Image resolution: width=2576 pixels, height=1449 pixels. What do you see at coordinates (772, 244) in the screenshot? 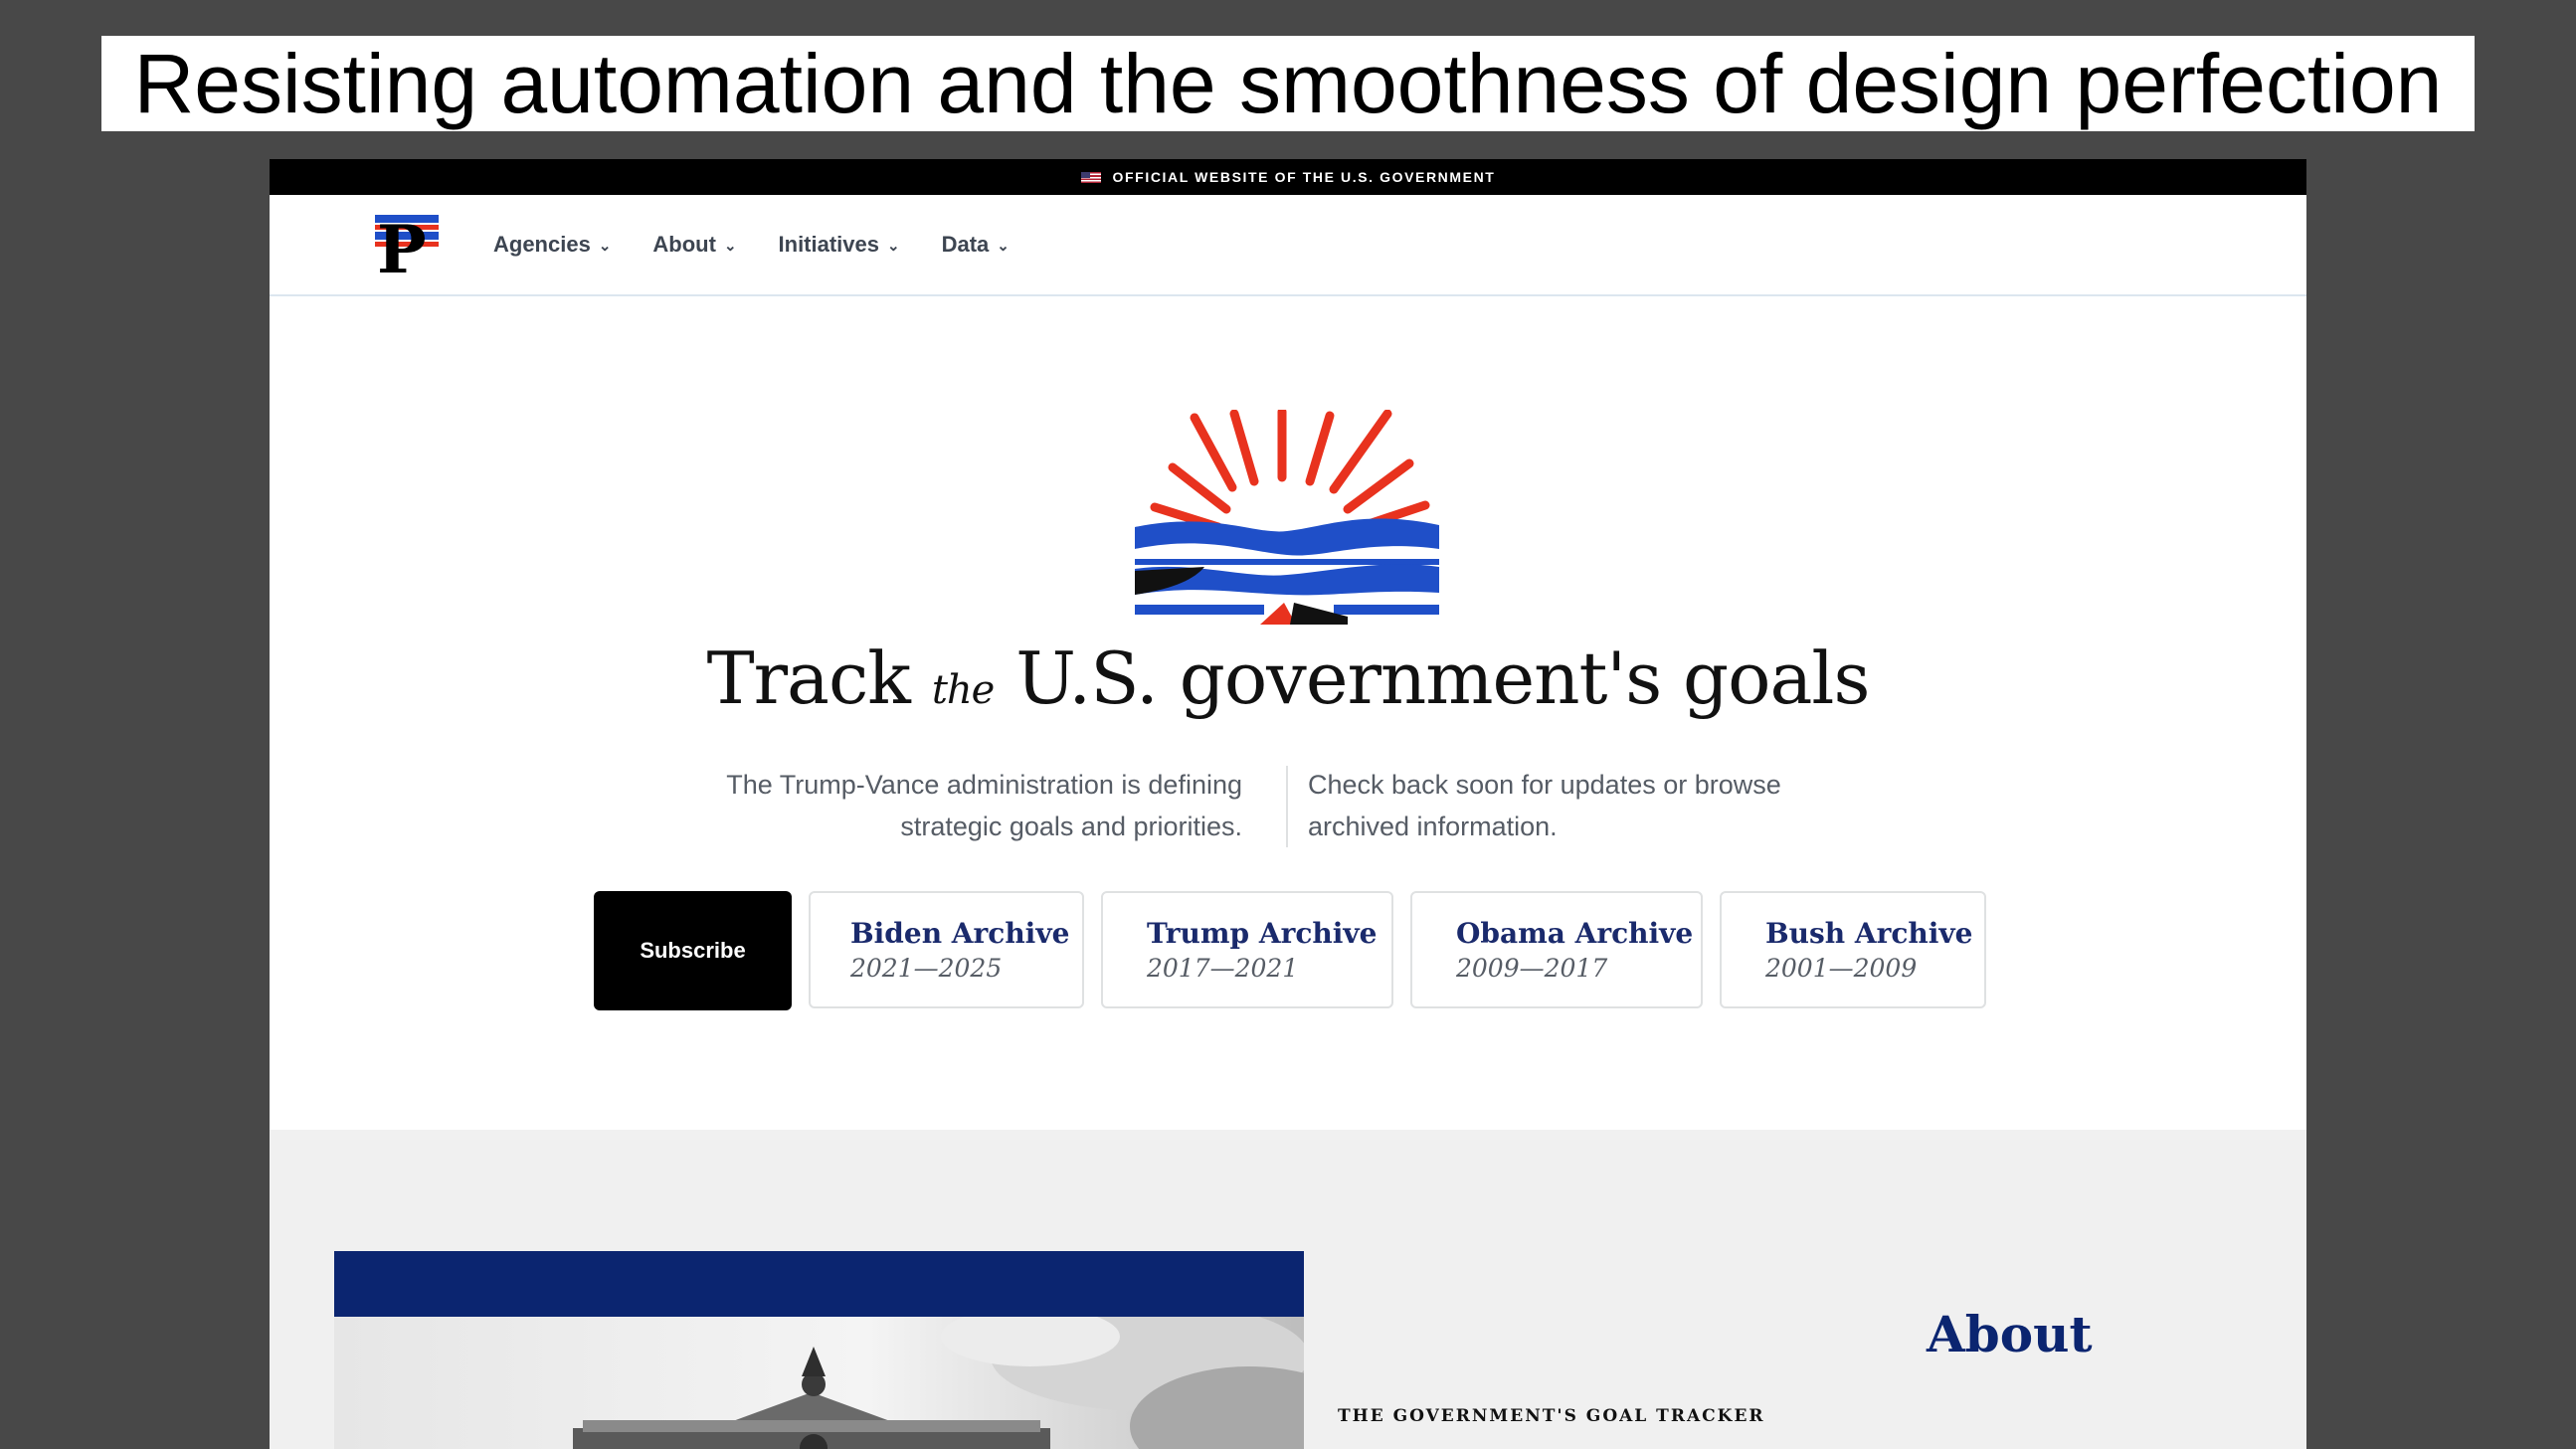
I see `nav-menu: Agencies ⌄ About ⌄ Initiatives ⌄ Data ⌄` at bounding box center [772, 244].